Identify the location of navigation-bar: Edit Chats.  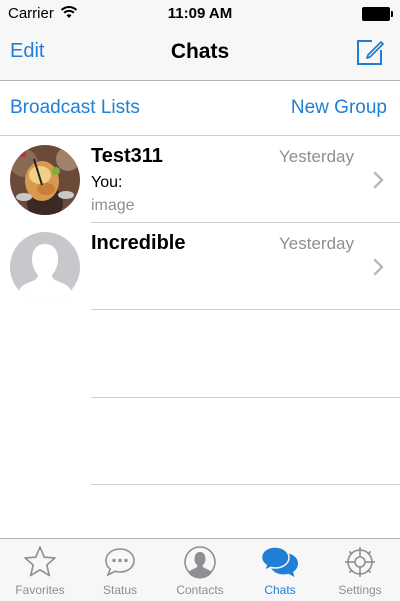
(200, 54).